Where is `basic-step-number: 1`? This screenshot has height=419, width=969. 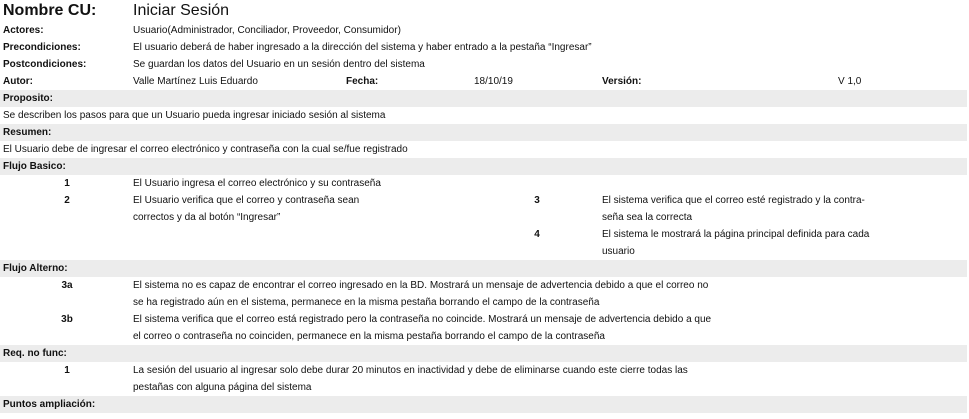
basic-step-number: 1 is located at coordinates (67, 183).